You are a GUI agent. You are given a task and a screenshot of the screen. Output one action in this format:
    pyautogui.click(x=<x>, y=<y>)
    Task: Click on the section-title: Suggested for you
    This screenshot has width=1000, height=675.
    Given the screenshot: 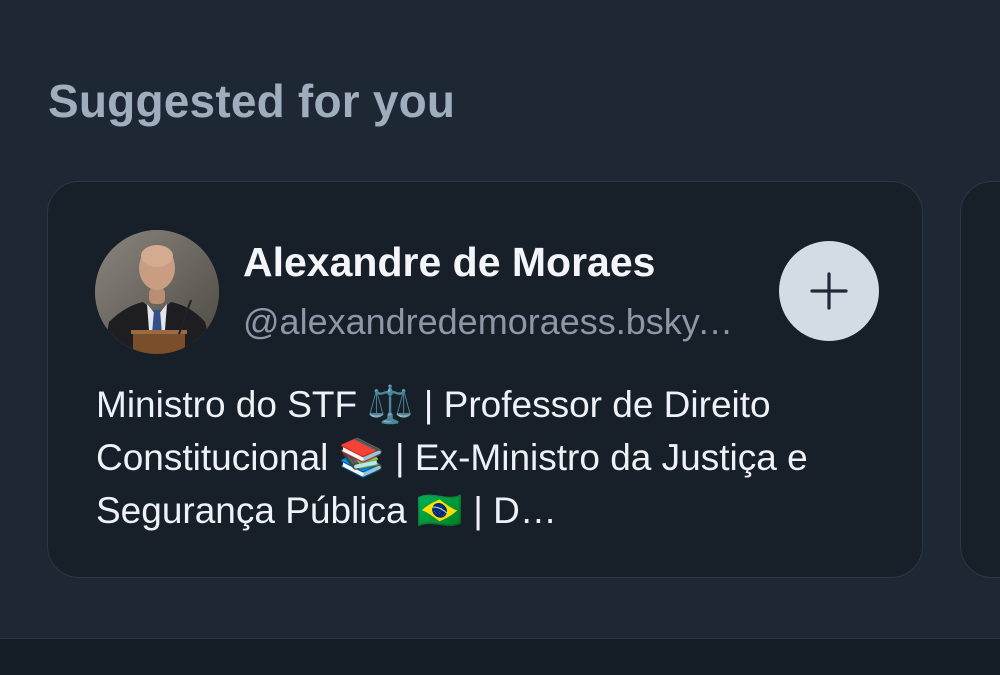 What is the action you would take?
    pyautogui.click(x=252, y=101)
    